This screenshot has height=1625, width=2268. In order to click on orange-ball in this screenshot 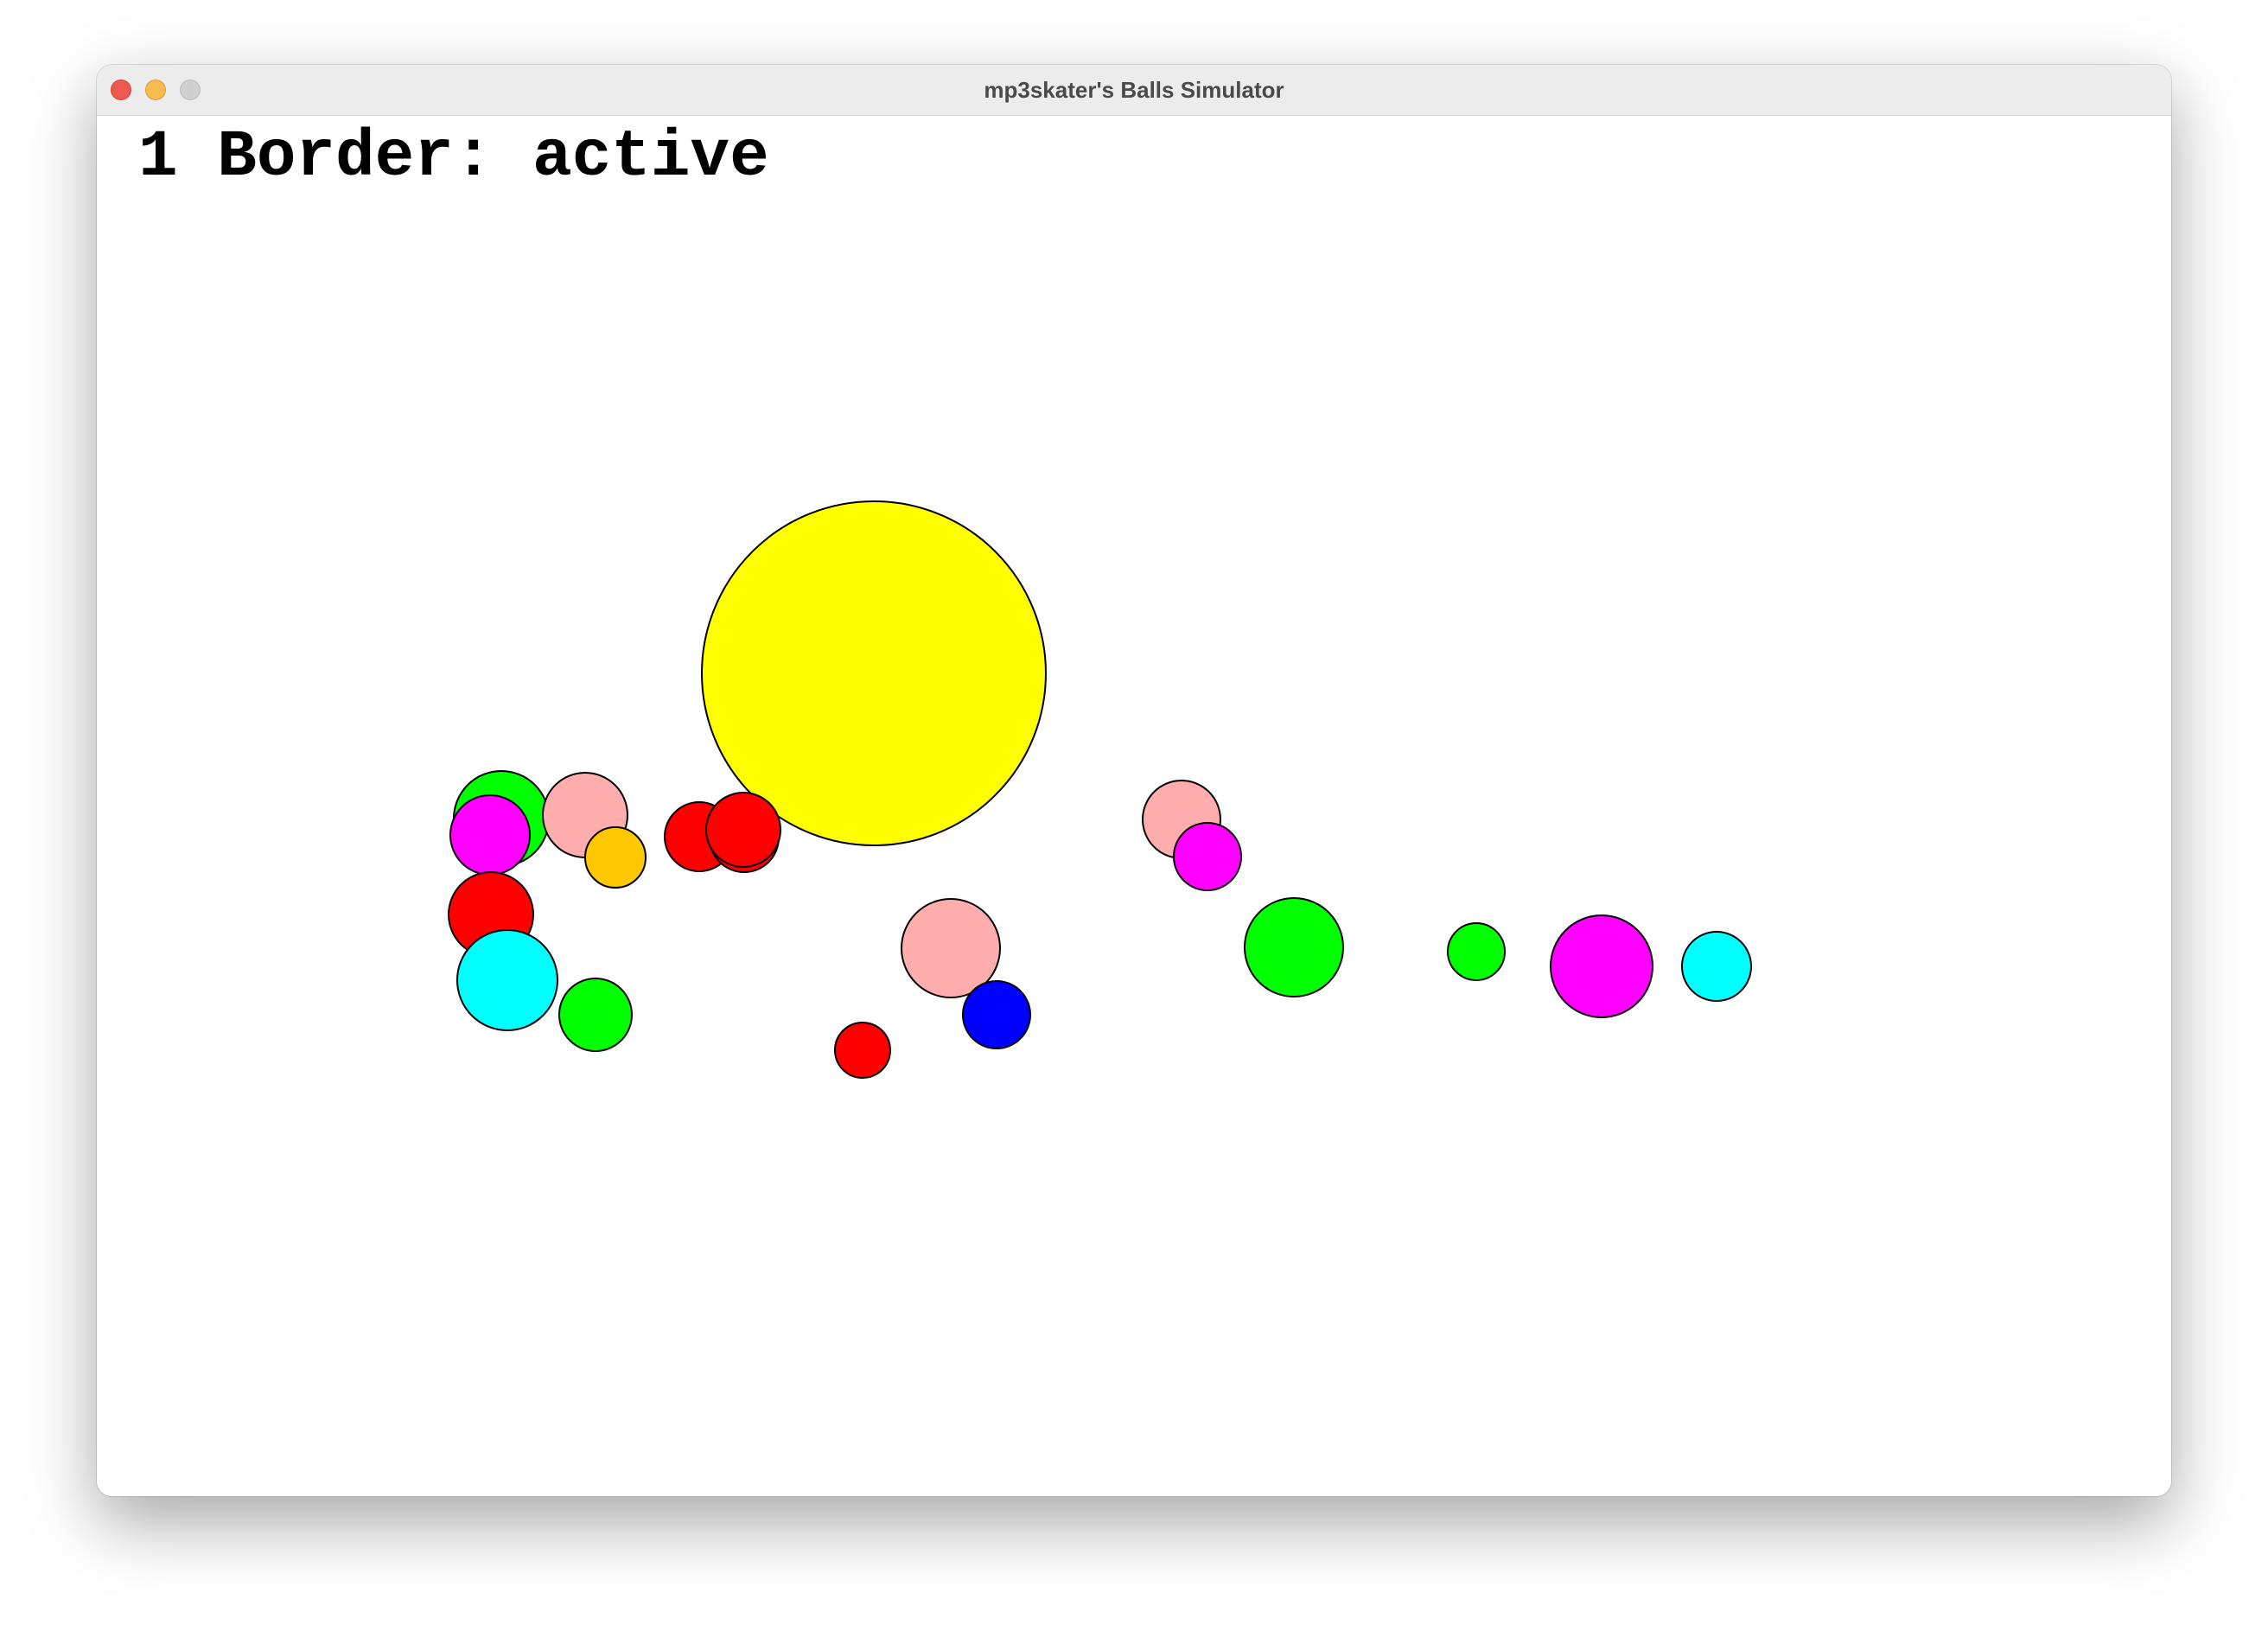, I will do `click(615, 857)`.